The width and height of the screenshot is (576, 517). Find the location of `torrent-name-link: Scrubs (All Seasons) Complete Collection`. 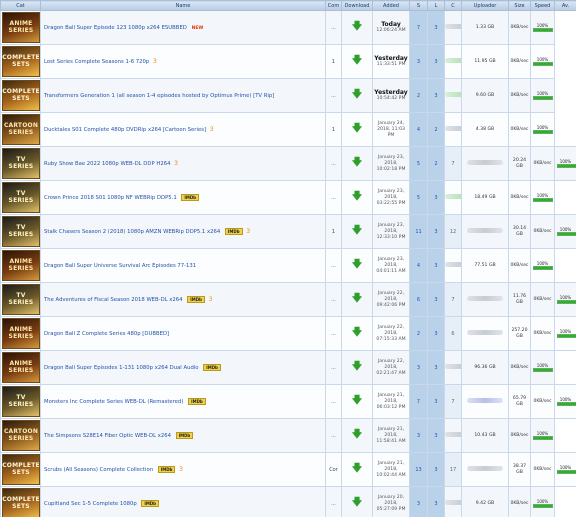

torrent-name-link: Scrubs (All Seasons) Complete Collection is located at coordinates (98, 470).